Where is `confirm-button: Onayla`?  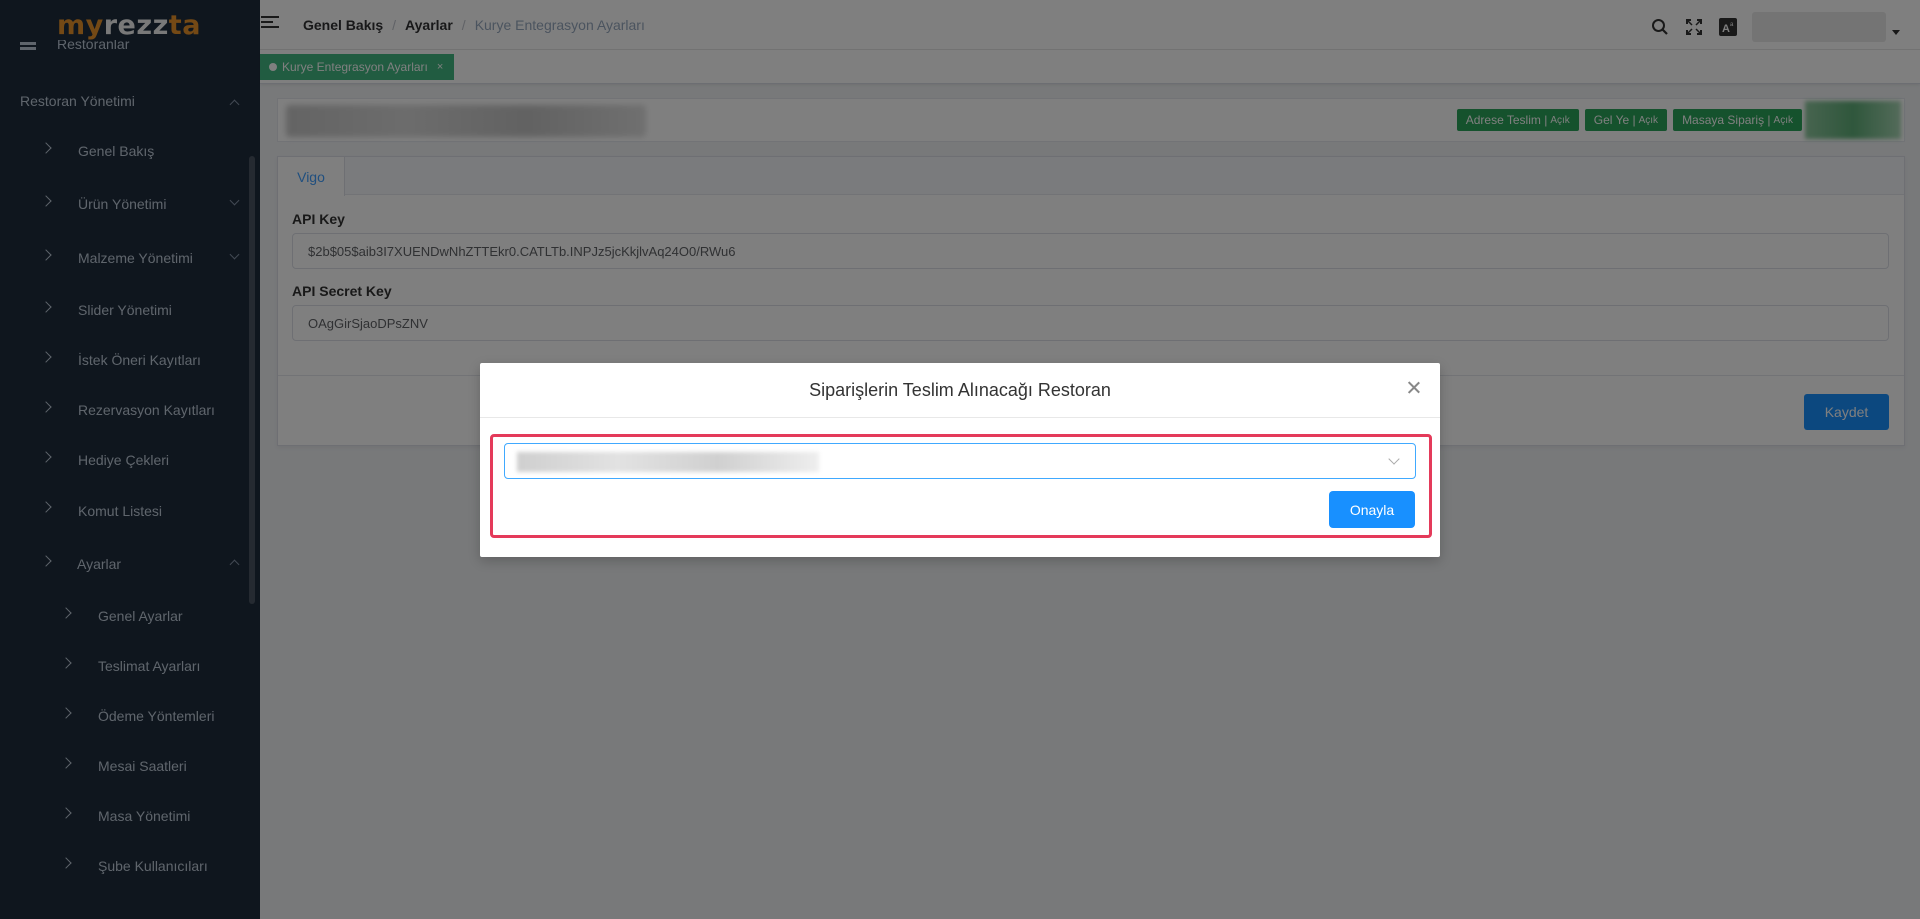
confirm-button: Onayla is located at coordinates (1372, 509).